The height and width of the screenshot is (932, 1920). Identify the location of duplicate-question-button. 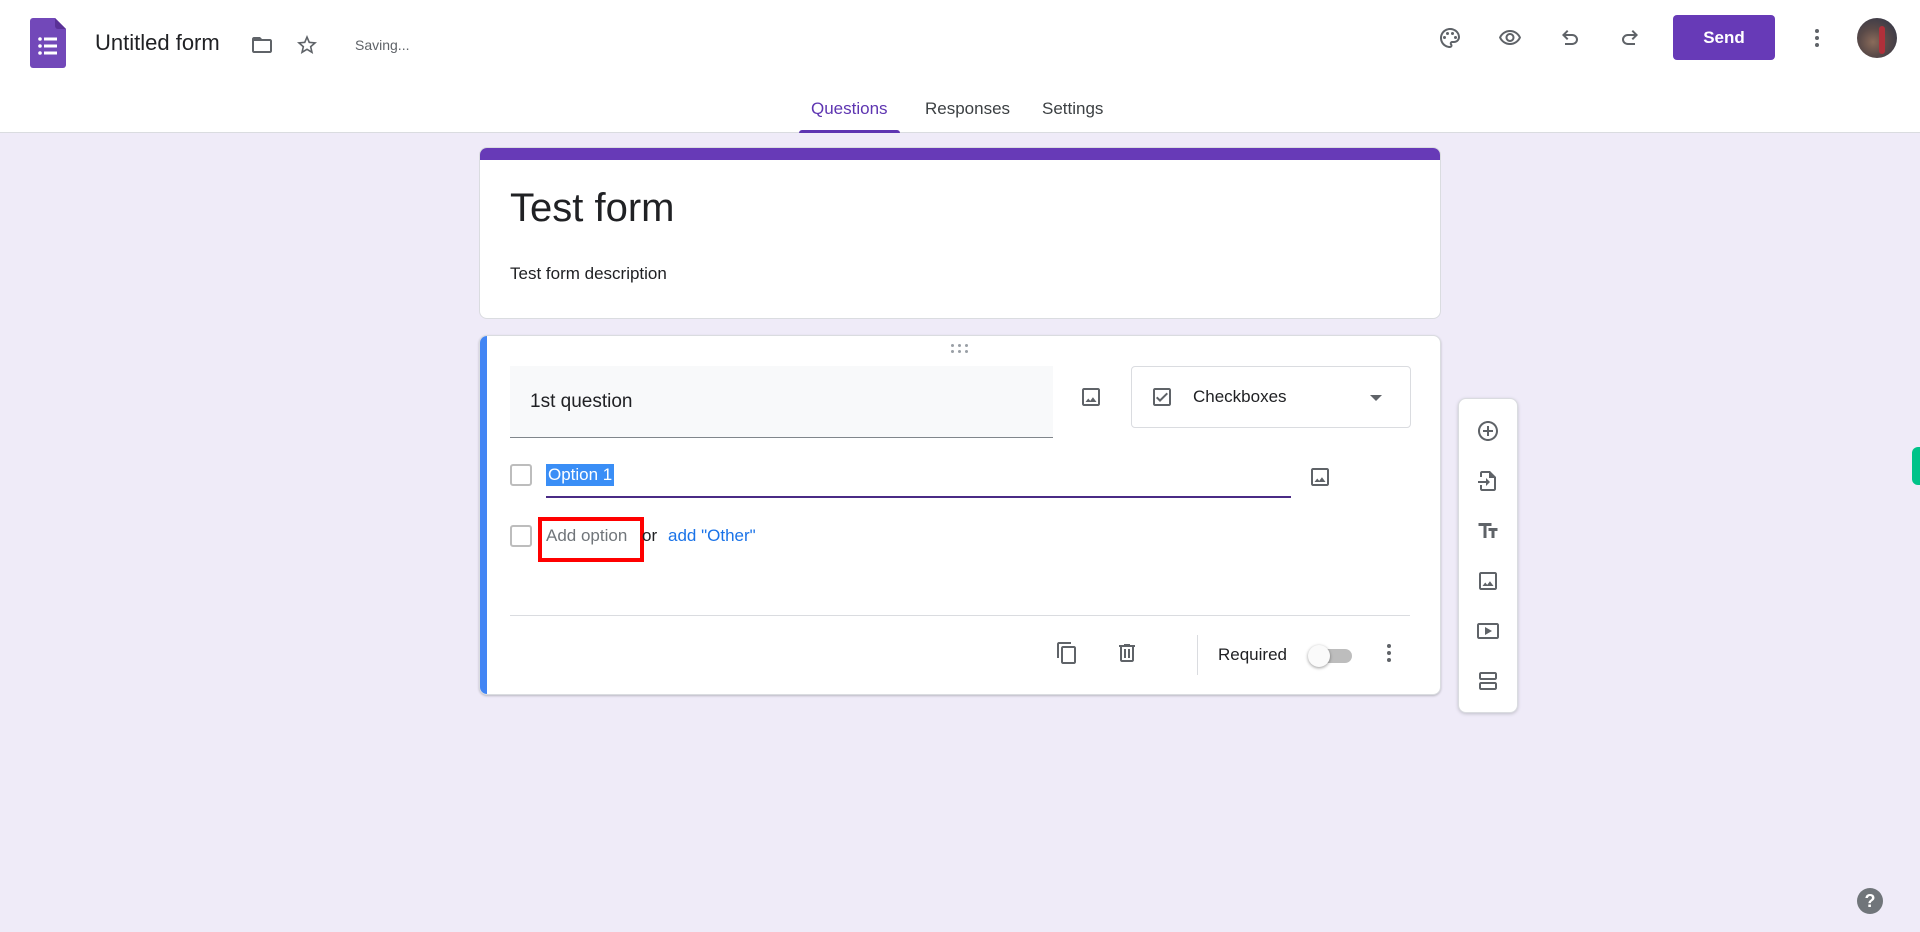
(1067, 653).